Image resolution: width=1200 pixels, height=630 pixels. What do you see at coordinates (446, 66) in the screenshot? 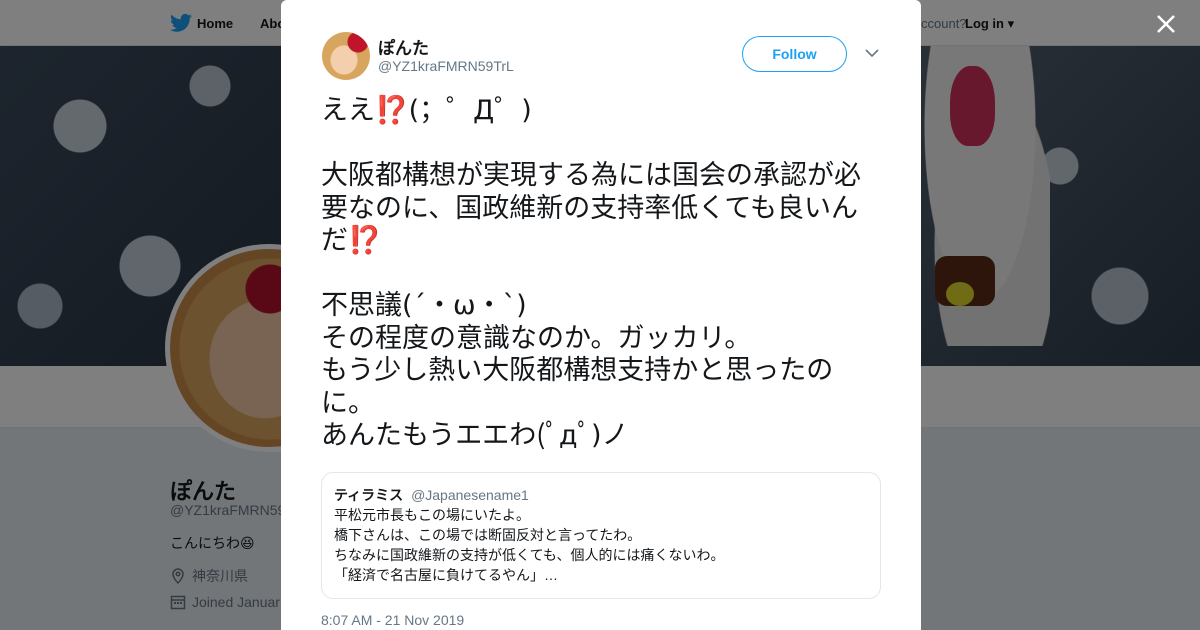
I see `tweet-author-handle: @YZ1kraFMRN59TrL` at bounding box center [446, 66].